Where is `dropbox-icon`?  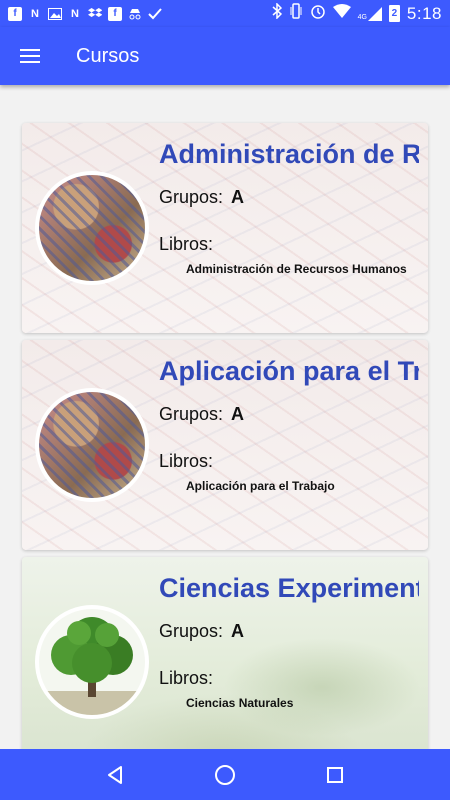 dropbox-icon is located at coordinates (95, 14).